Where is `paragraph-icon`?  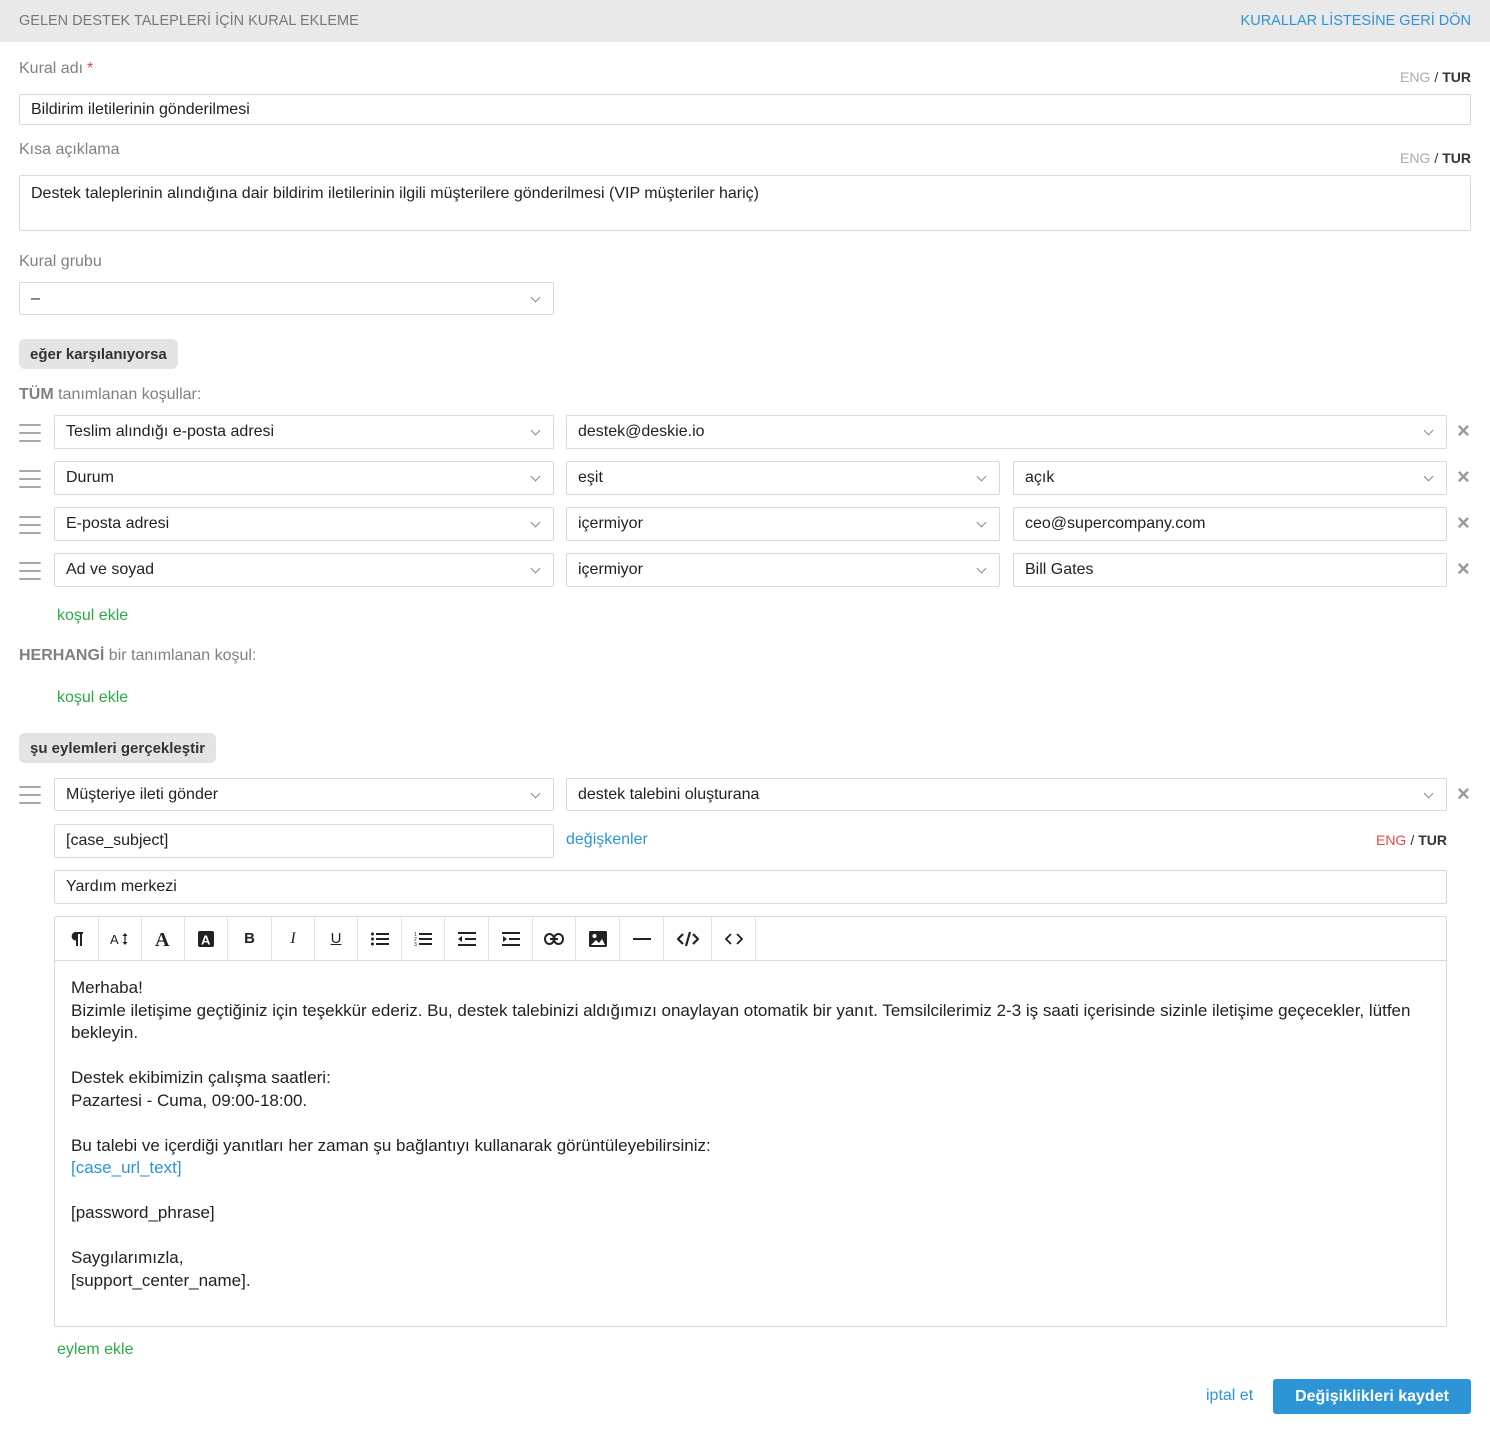 paragraph-icon is located at coordinates (77, 938).